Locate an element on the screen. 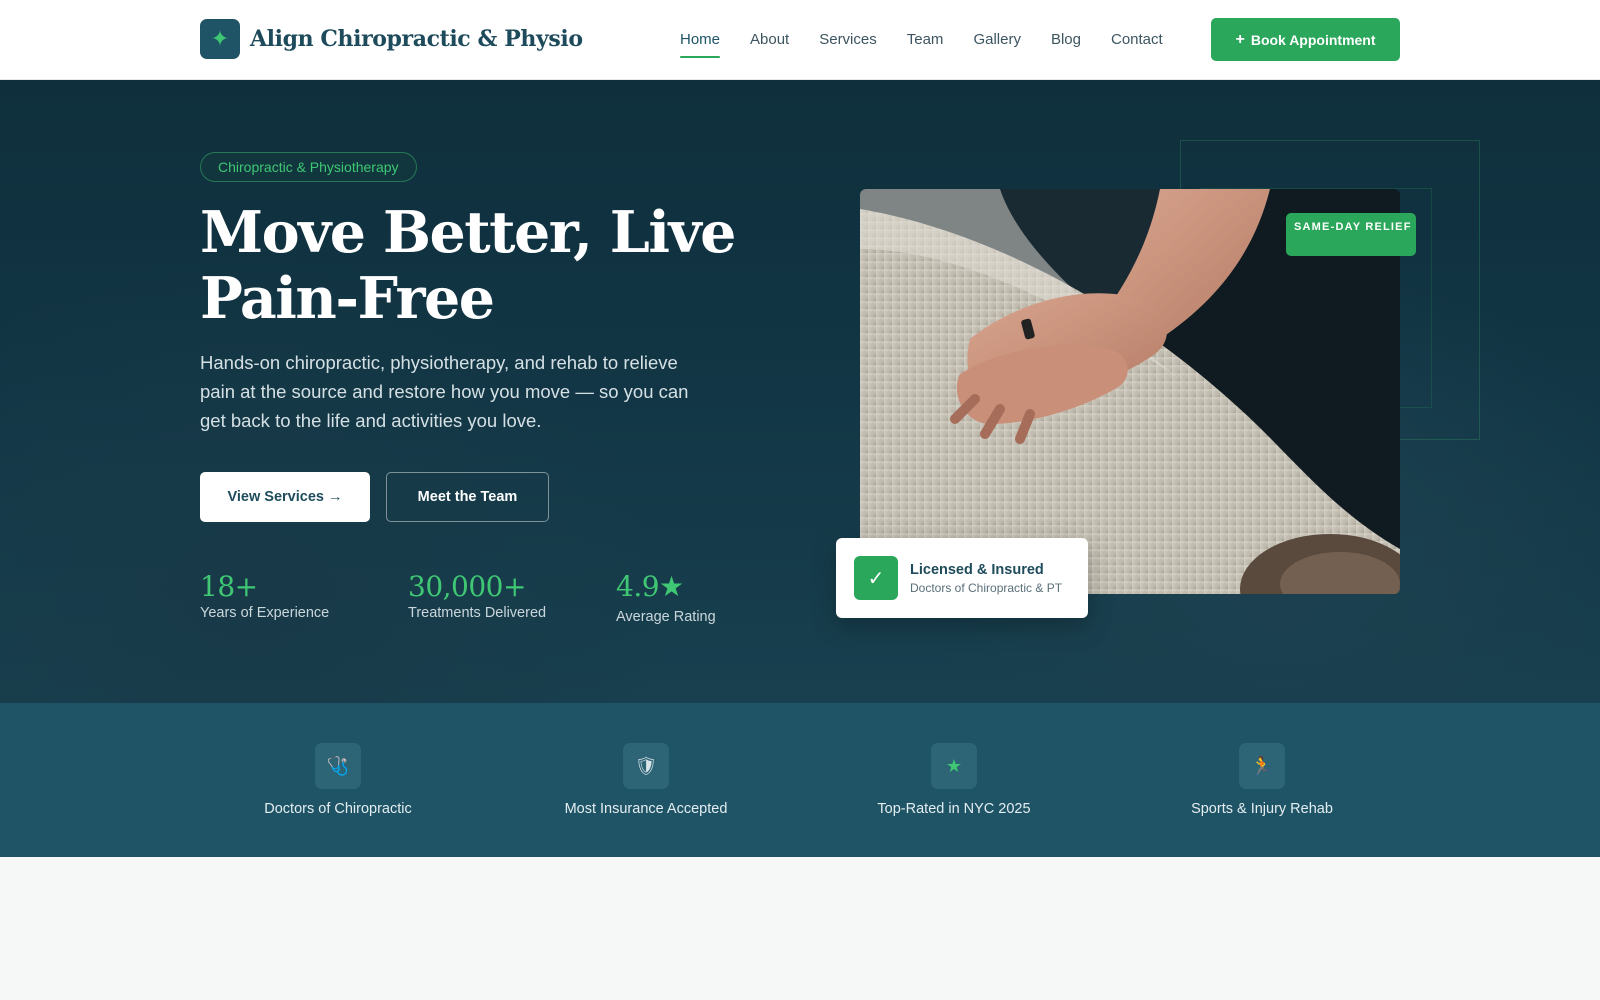 The height and width of the screenshot is (1000, 1600). stat-treatments: 30,000+ Treatments Delivered is located at coordinates (477, 595).